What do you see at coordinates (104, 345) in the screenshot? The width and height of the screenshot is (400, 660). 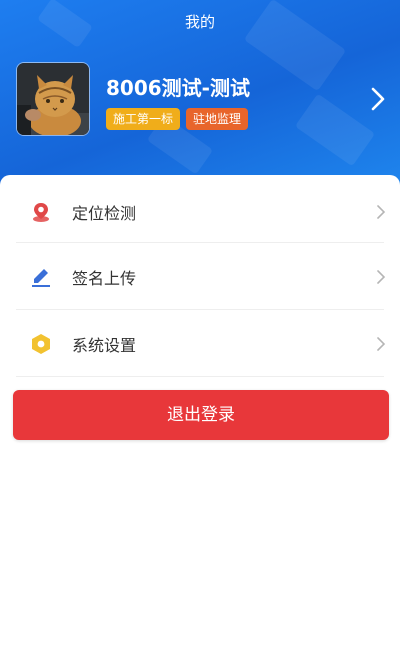 I see `menu-item-label: 系统设置` at bounding box center [104, 345].